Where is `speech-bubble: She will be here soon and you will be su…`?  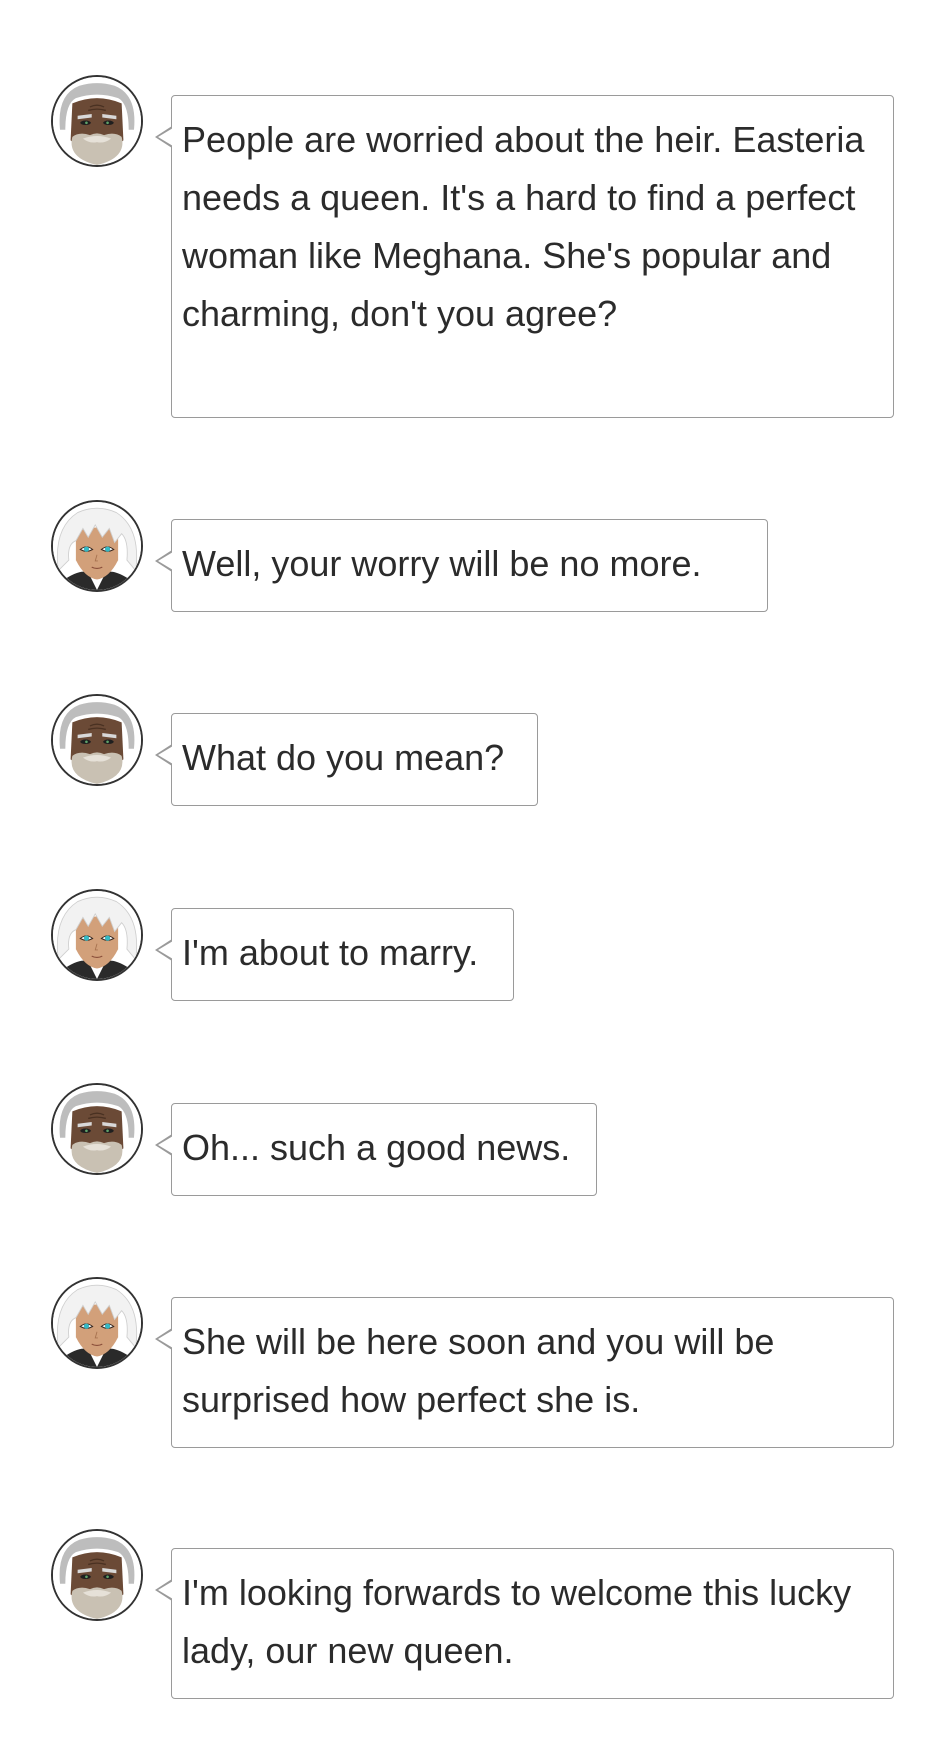 speech-bubble: She will be here soon and you will be su… is located at coordinates (524, 1372).